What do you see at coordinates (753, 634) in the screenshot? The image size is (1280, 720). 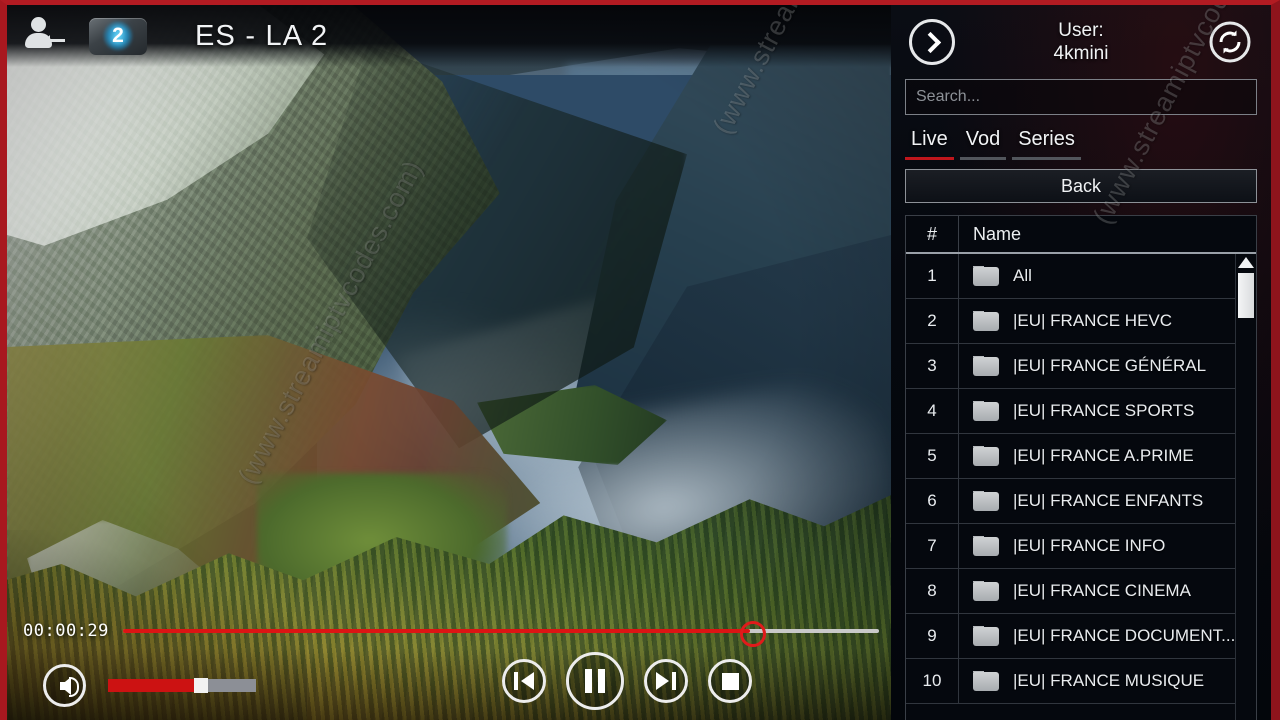 I see `seek-handle` at bounding box center [753, 634].